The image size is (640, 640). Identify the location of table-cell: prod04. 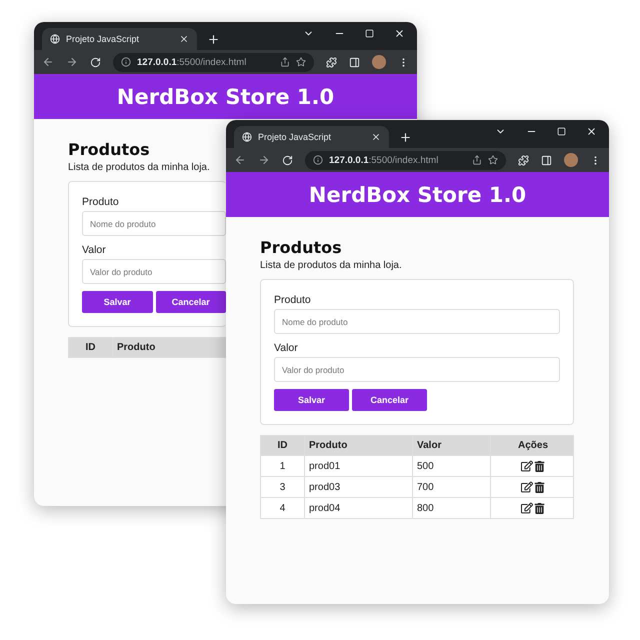
(358, 508).